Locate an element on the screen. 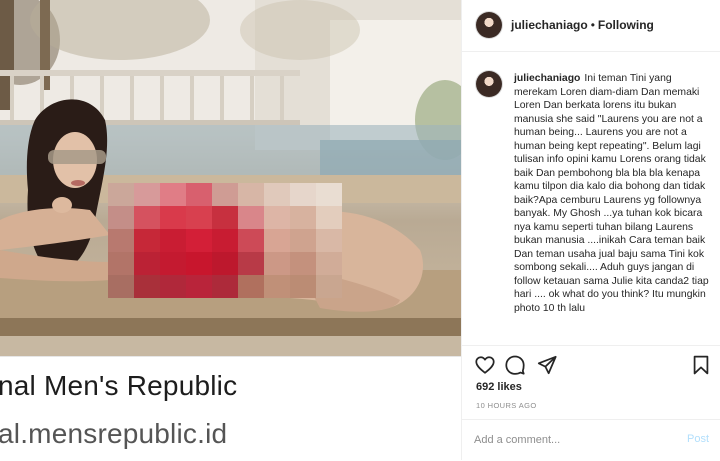 Image resolution: width=720 pixels, height=461 pixels. post-comment-button: Post is located at coordinates (698, 439).